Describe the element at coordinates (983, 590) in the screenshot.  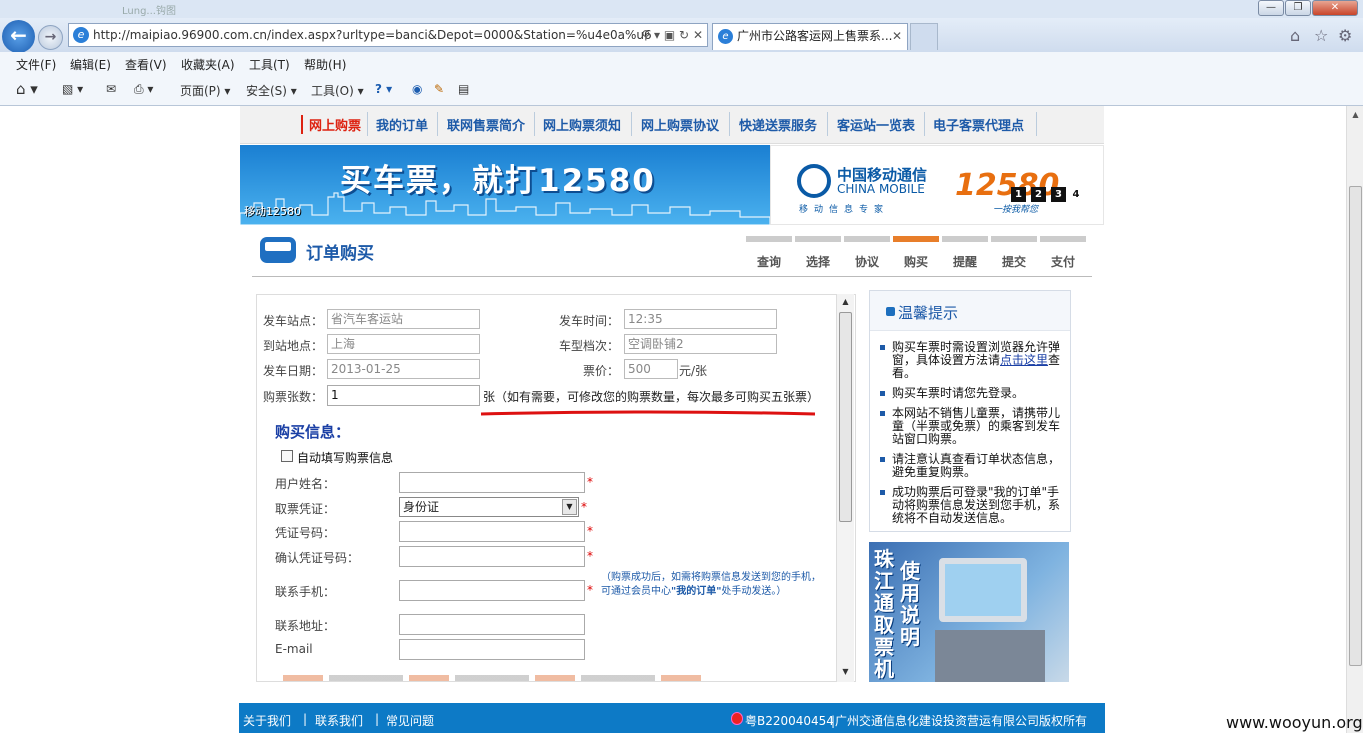
I see `kiosk-screen` at that location.